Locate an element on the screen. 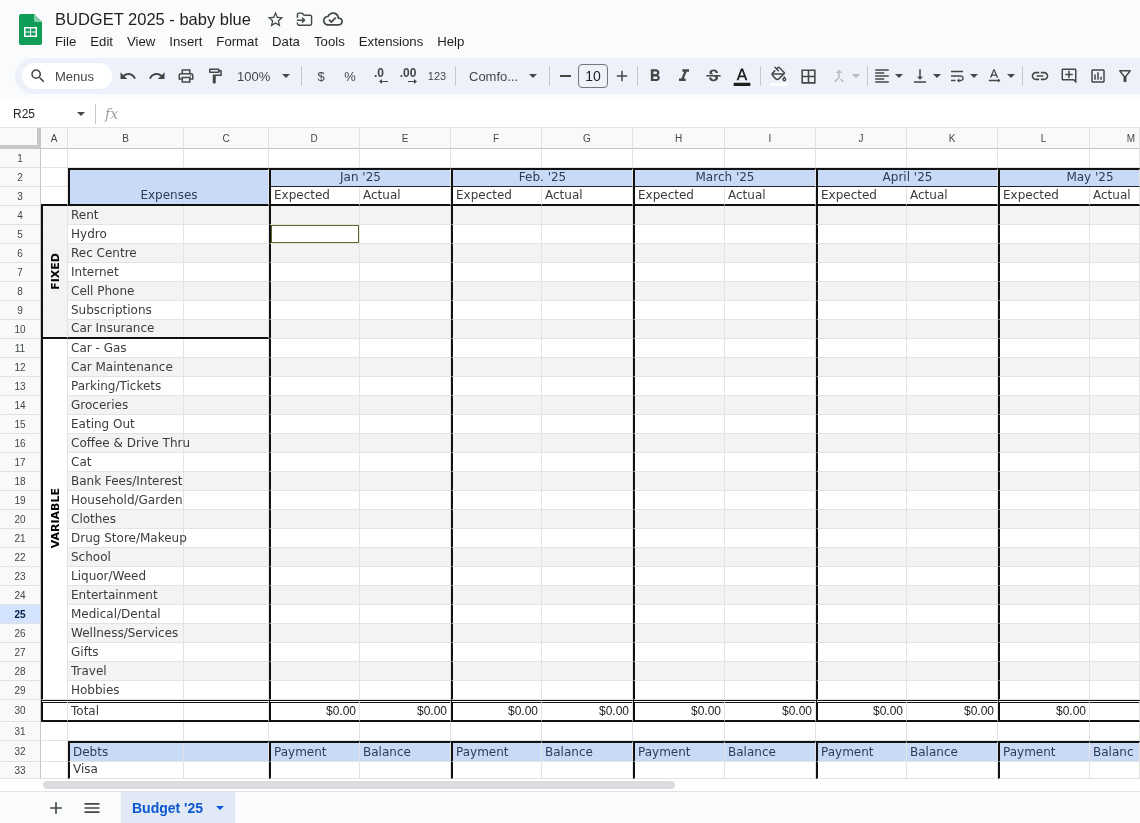  sheet-cell: Actual is located at coordinates (952, 196).